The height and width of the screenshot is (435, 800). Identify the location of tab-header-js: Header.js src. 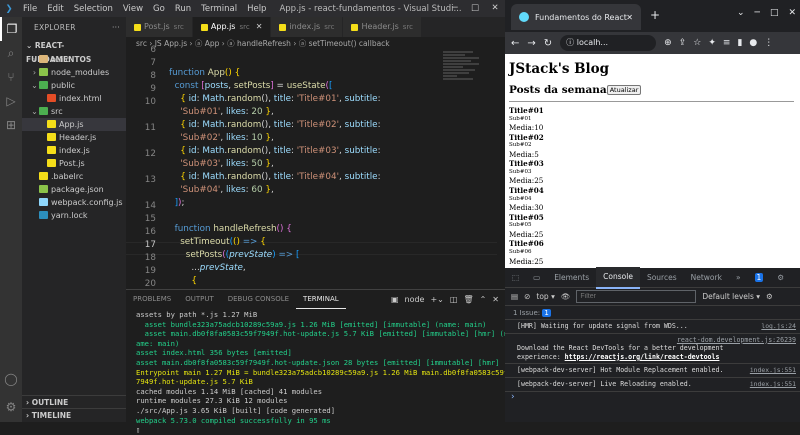
(383, 27).